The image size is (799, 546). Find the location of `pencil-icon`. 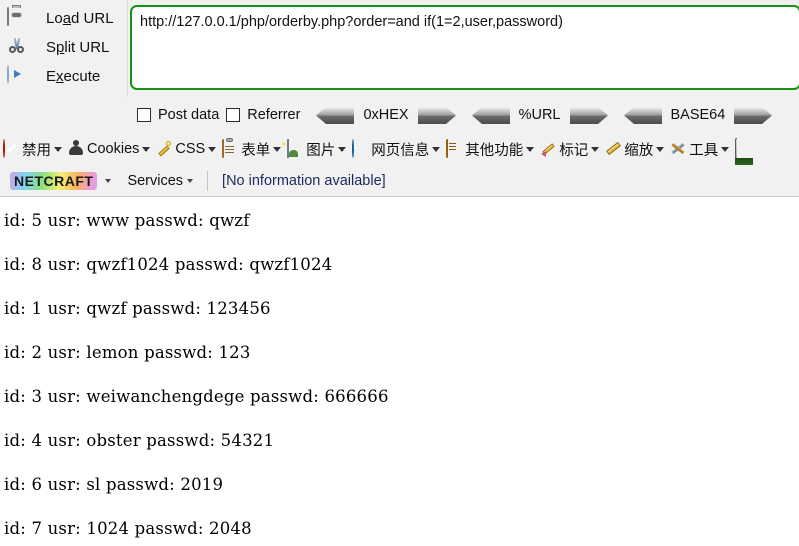

pencil-icon is located at coordinates (549, 149).